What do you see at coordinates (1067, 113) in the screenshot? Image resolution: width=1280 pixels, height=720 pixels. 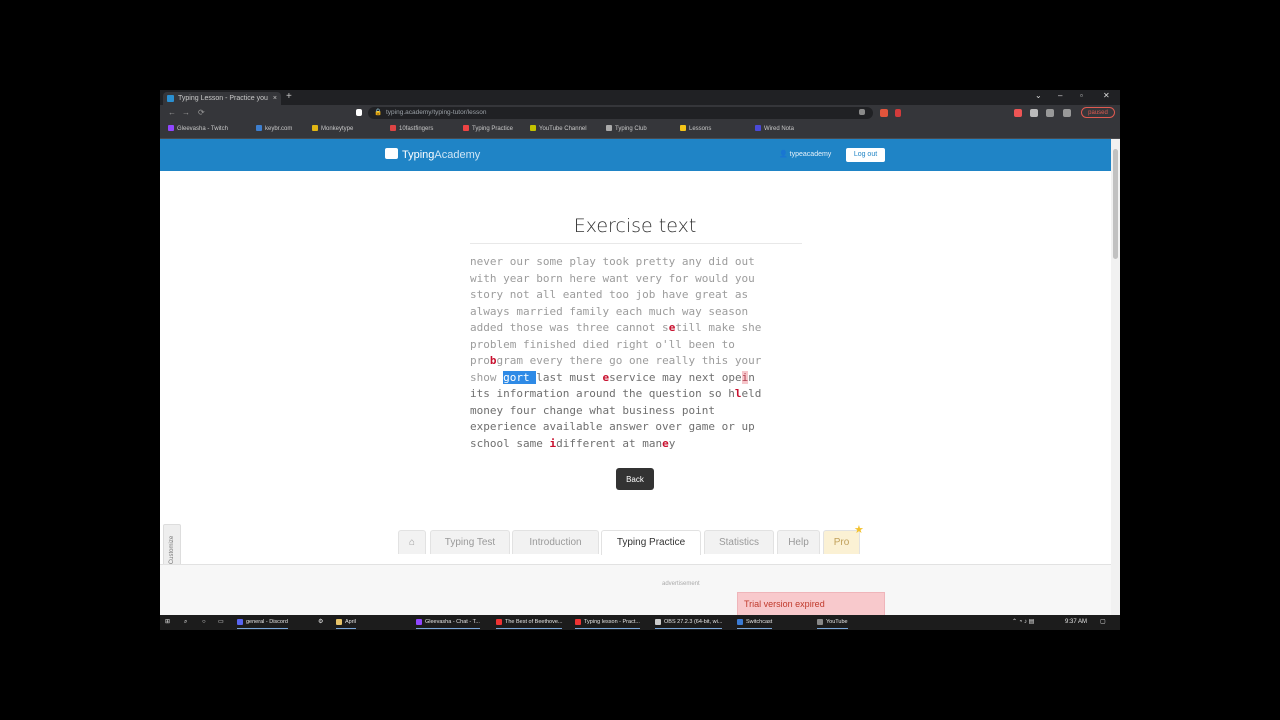 I see `sidebar-icon` at bounding box center [1067, 113].